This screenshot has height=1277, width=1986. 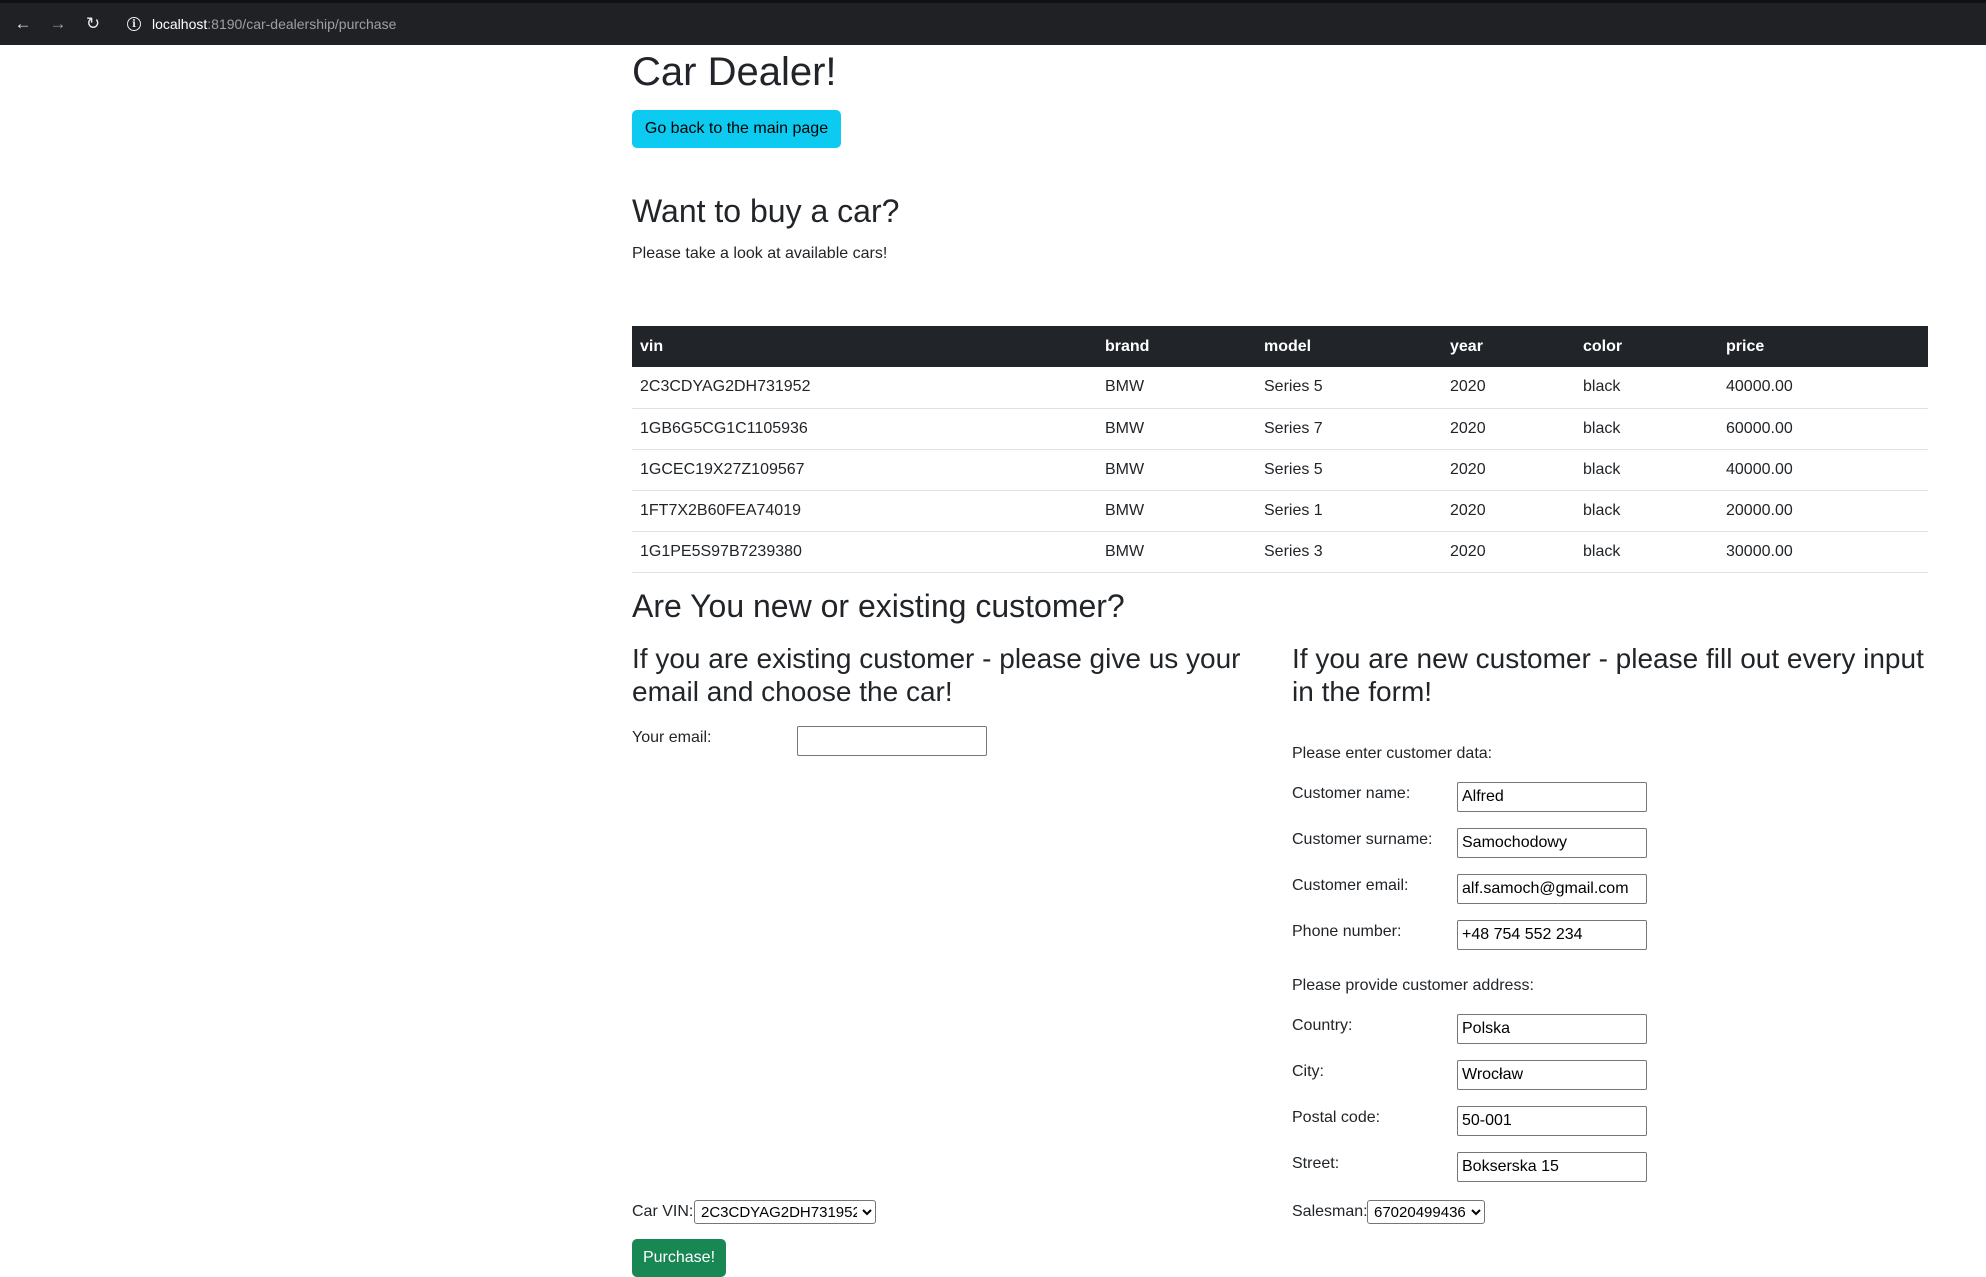 What do you see at coordinates (1552, 1075) in the screenshot?
I see `city-input` at bounding box center [1552, 1075].